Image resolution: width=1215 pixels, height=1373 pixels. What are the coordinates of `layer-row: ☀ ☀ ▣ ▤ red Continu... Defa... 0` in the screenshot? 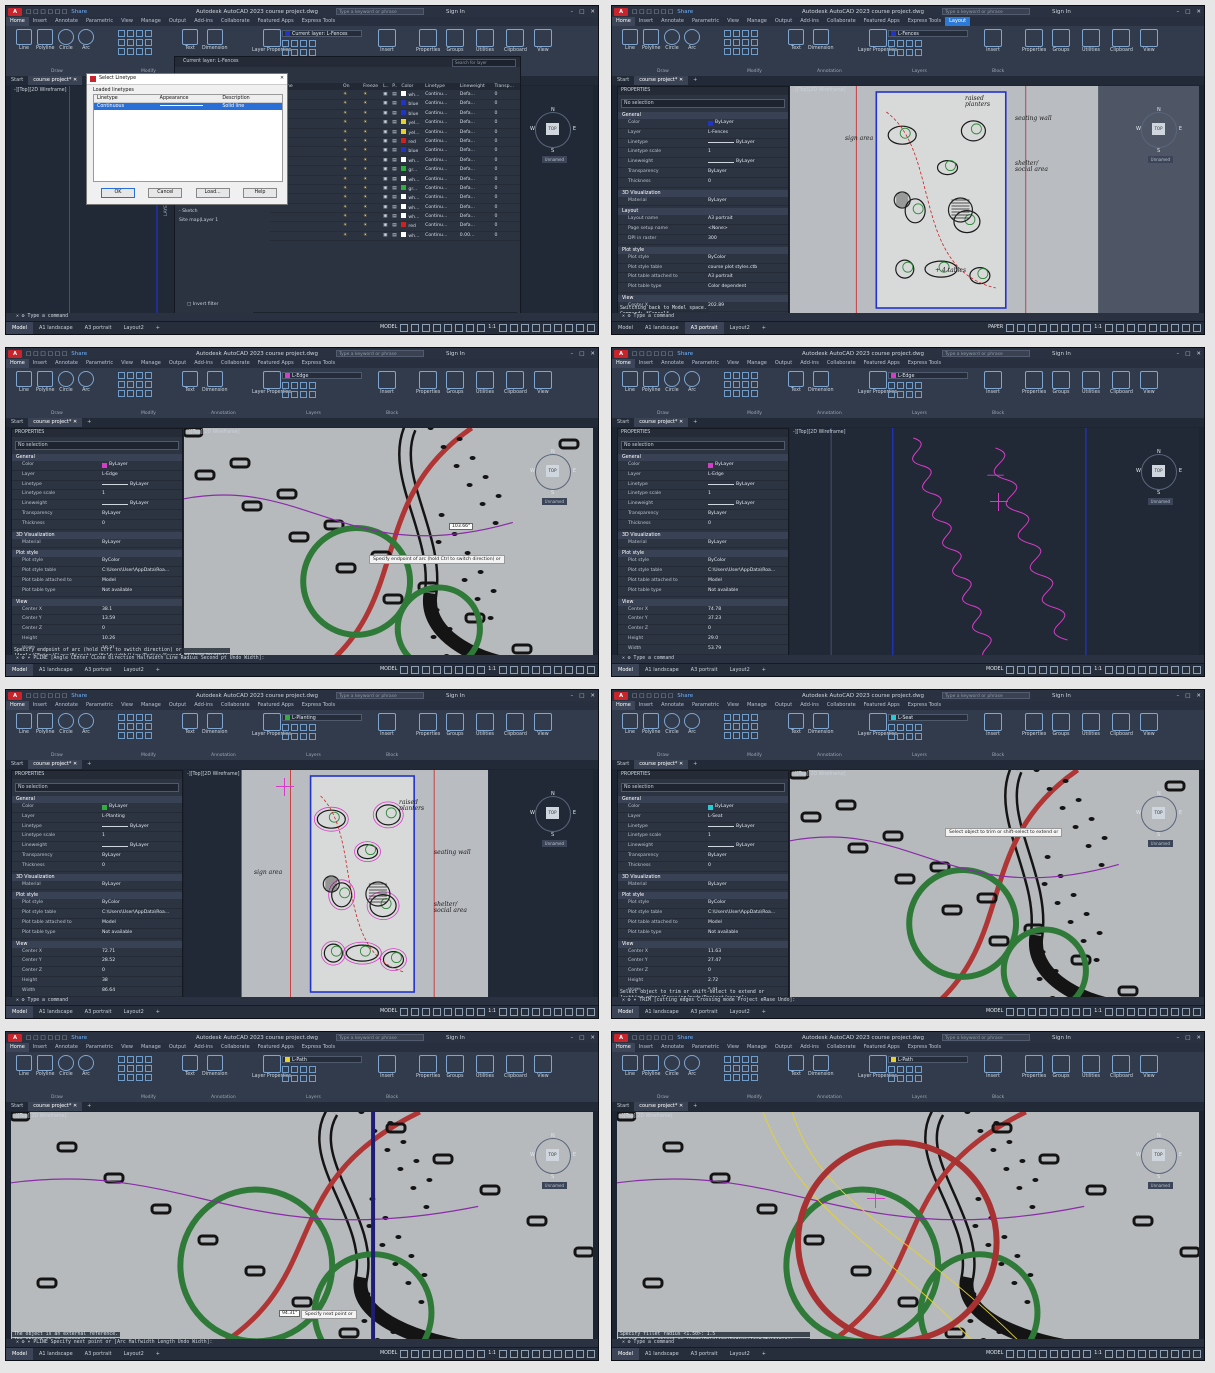 It's located at (395, 227).